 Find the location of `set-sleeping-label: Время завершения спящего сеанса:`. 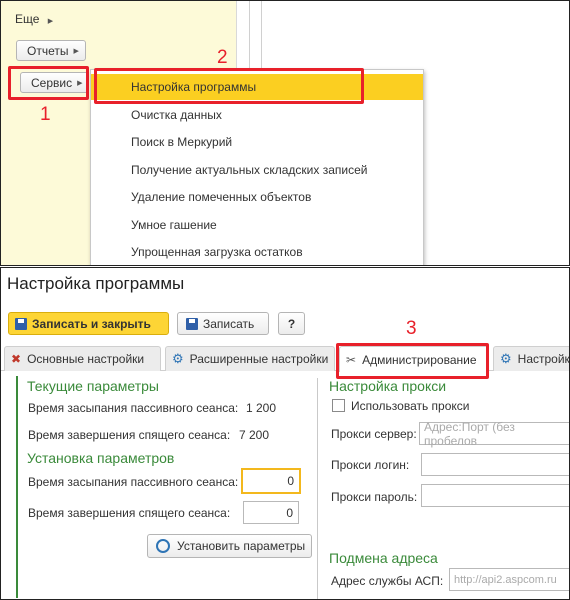

set-sleeping-label: Время завершения спящего сеанса: is located at coordinates (129, 513).